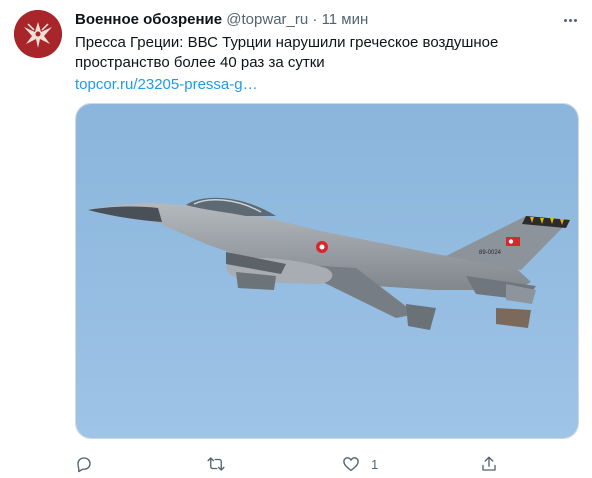 The height and width of the screenshot is (478, 592). I want to click on retweet-button, so click(216, 464).